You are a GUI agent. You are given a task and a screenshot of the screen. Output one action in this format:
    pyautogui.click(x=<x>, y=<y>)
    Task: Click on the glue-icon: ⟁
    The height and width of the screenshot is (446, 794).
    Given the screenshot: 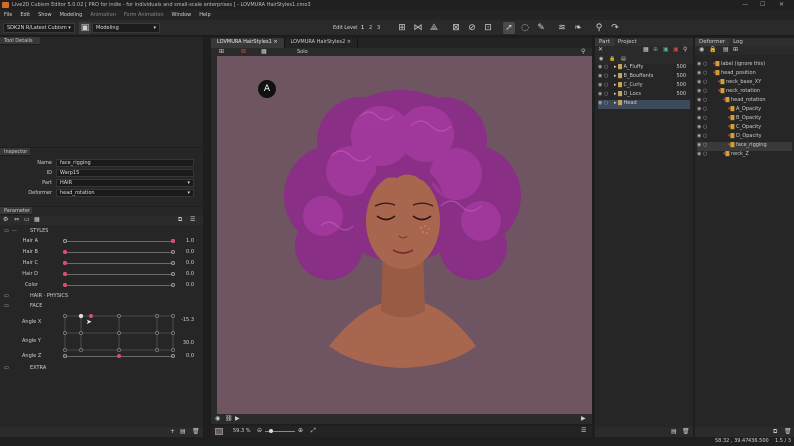 What is the action you would take?
    pyautogui.click(x=434, y=28)
    